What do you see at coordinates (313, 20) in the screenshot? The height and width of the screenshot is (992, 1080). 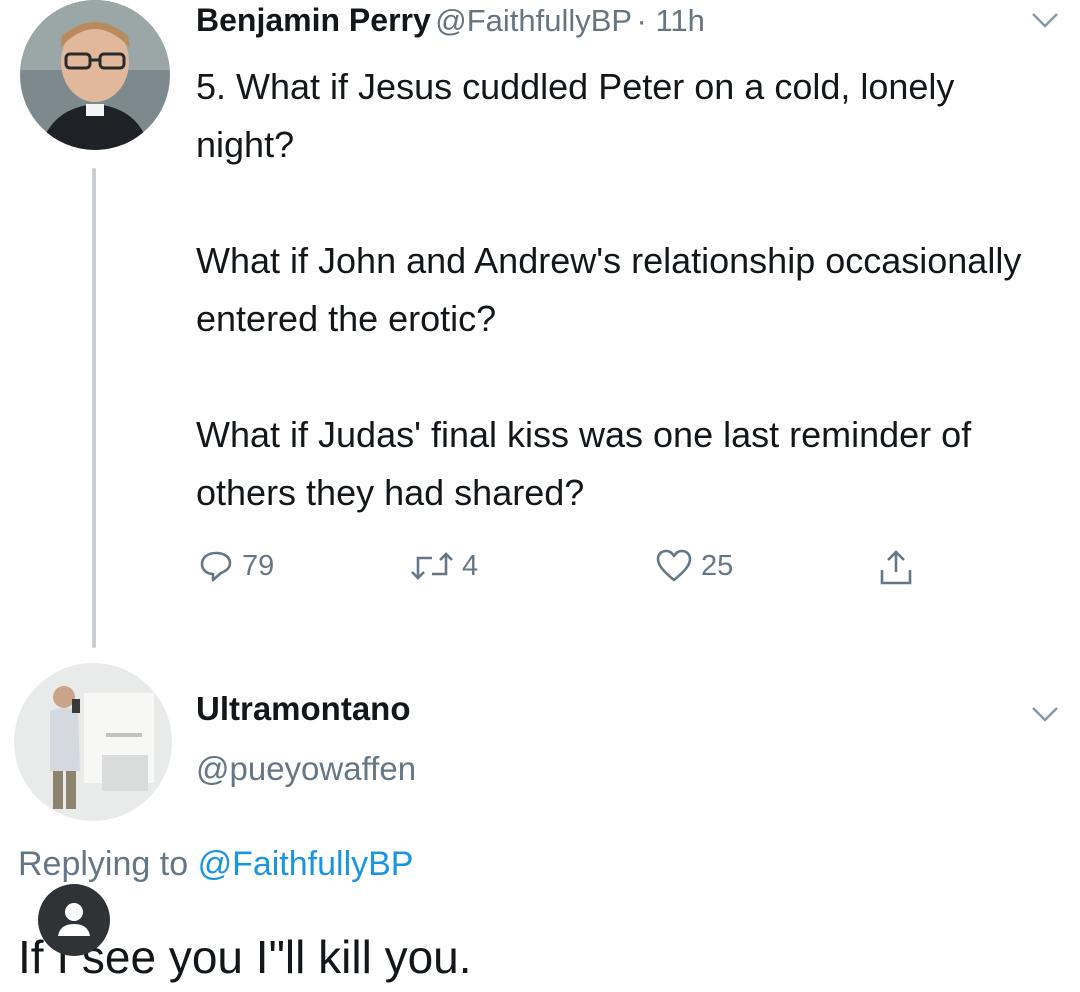 I see `author-name: Benjamin Perry` at bounding box center [313, 20].